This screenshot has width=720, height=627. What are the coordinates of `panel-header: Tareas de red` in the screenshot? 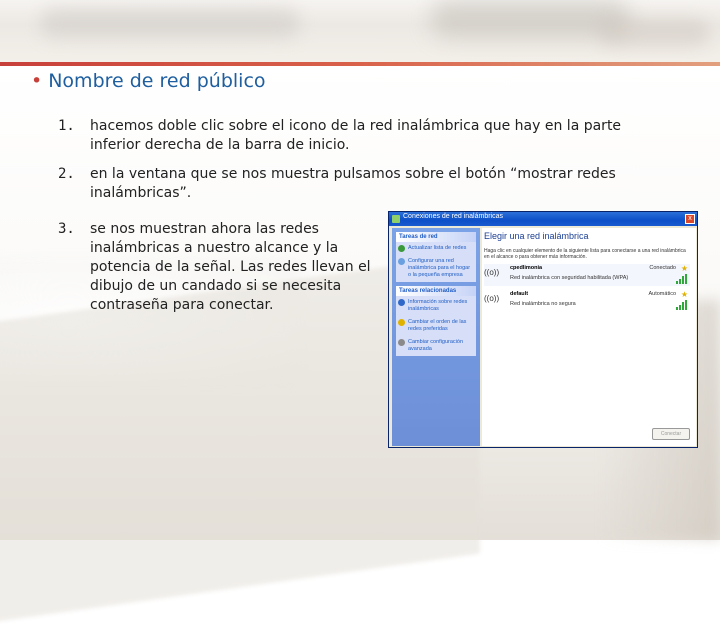 It's located at (436, 237).